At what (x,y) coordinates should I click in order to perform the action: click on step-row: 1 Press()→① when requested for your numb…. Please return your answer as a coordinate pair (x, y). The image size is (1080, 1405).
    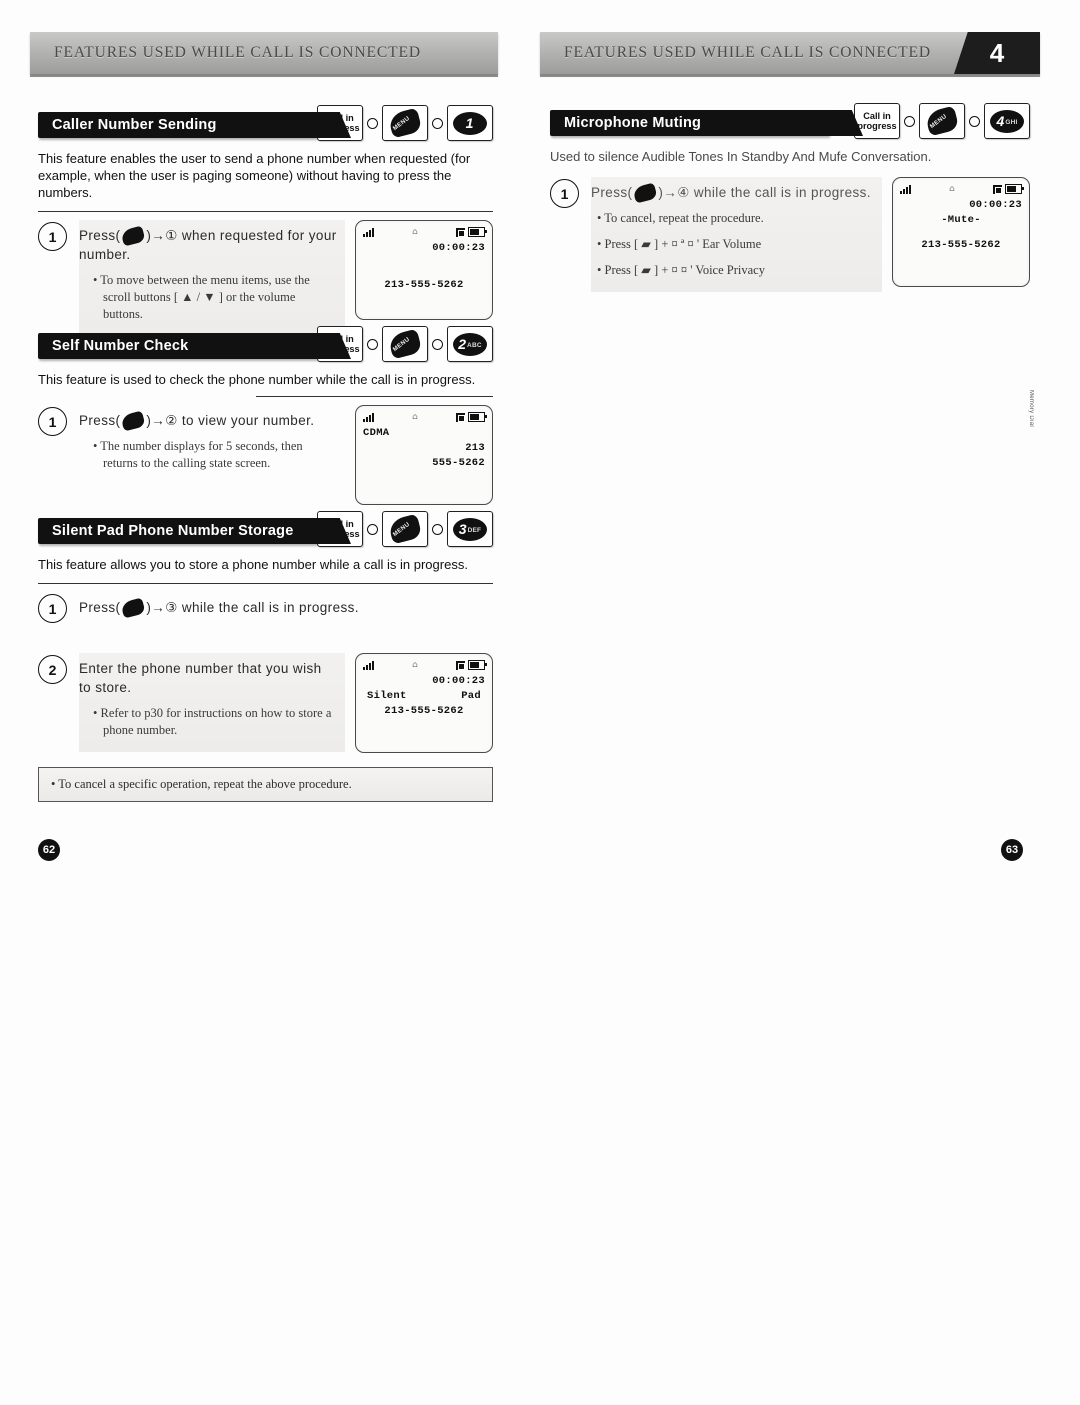
    Looking at the image, I should click on (265, 278).